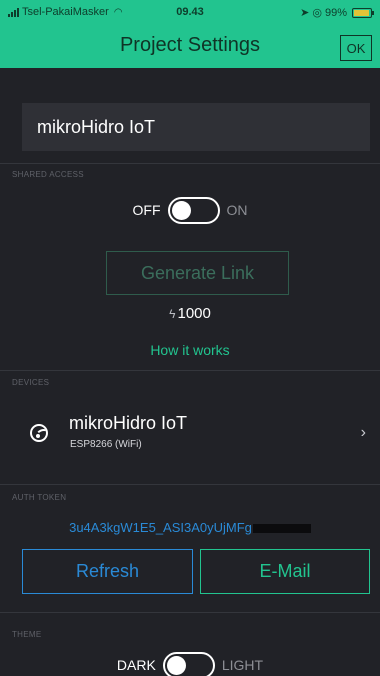  Describe the element at coordinates (237, 210) in the screenshot. I see `toggle-on-label: ON` at that location.